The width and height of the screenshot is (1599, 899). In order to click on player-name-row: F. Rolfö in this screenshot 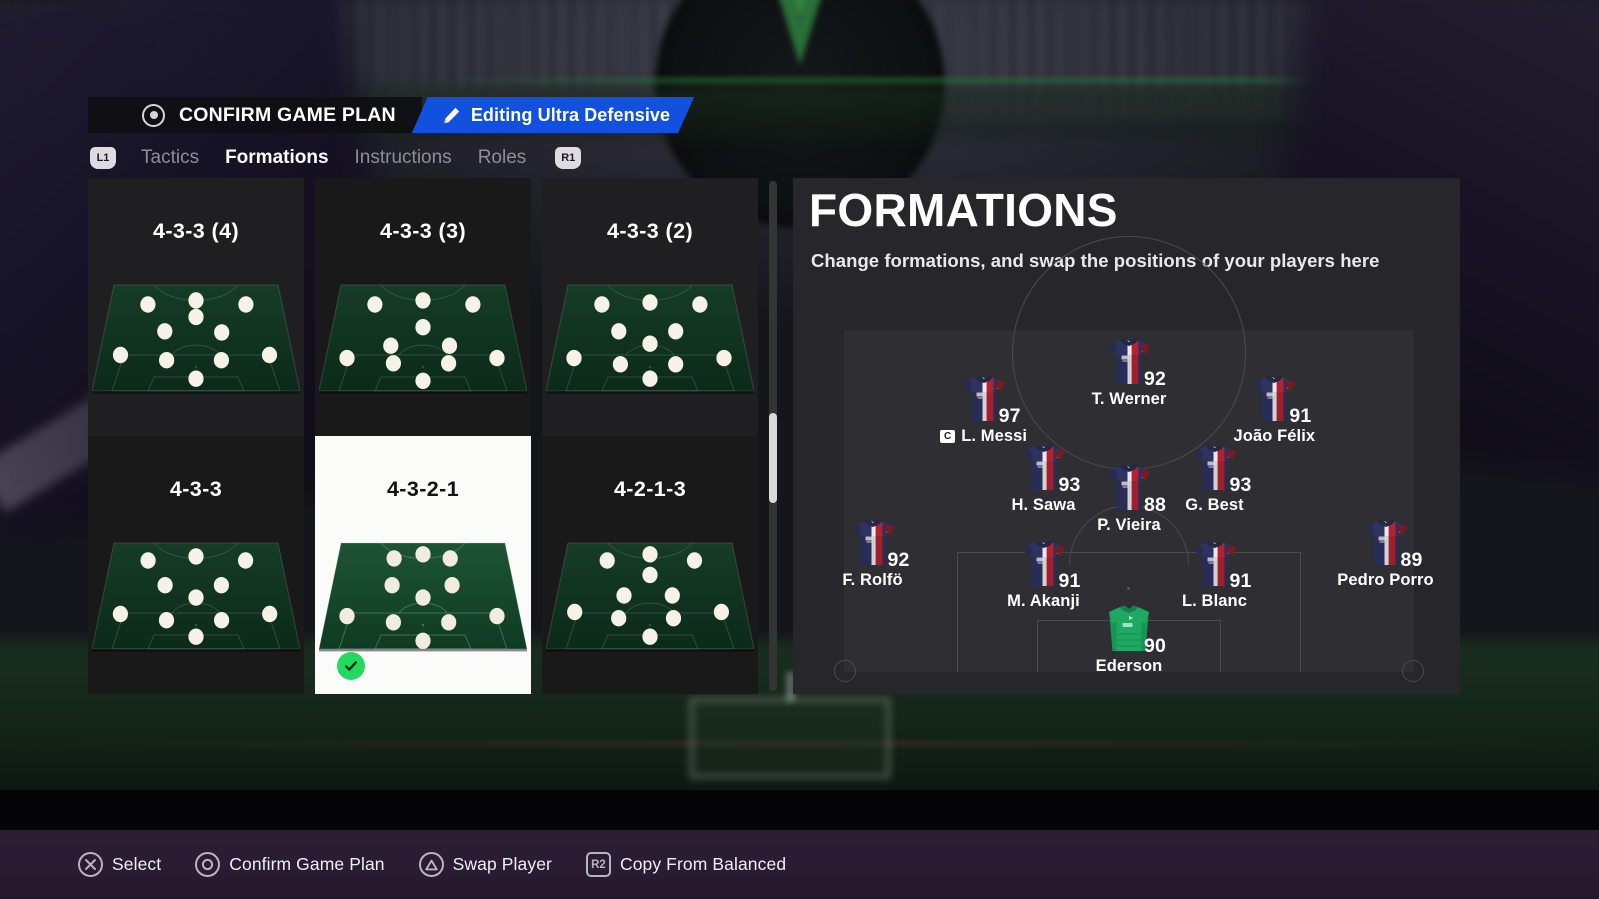, I will do `click(873, 580)`.